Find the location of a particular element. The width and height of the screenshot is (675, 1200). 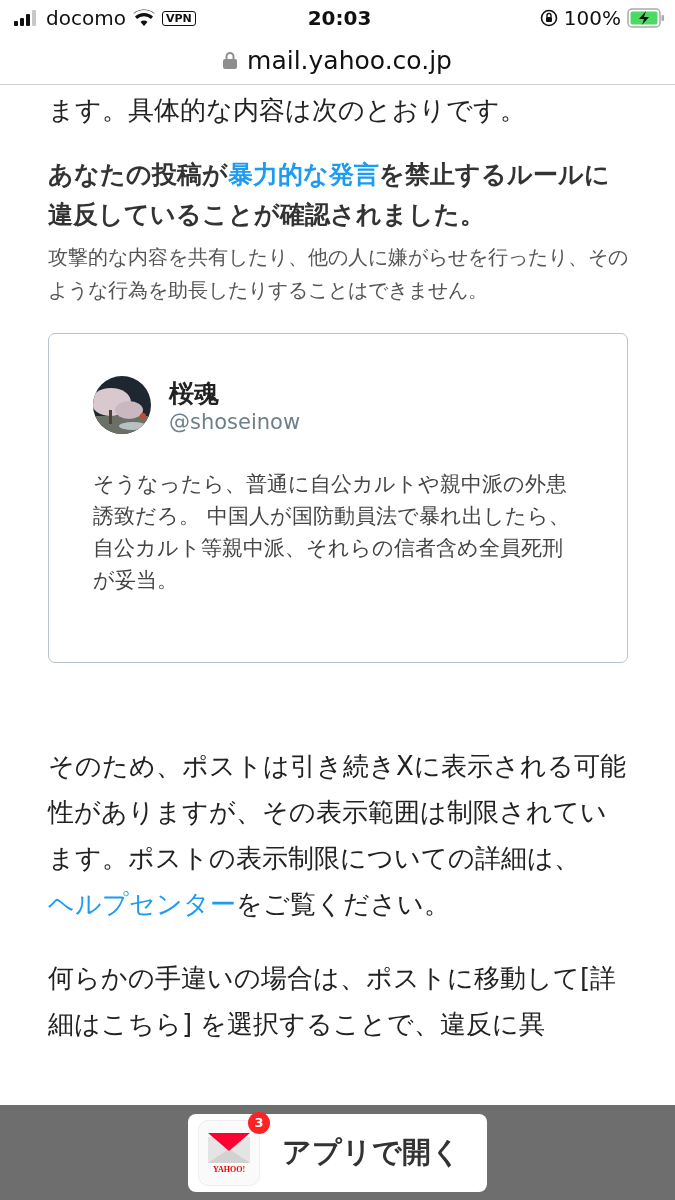

vpn-badge: VPN is located at coordinates (178, 18).